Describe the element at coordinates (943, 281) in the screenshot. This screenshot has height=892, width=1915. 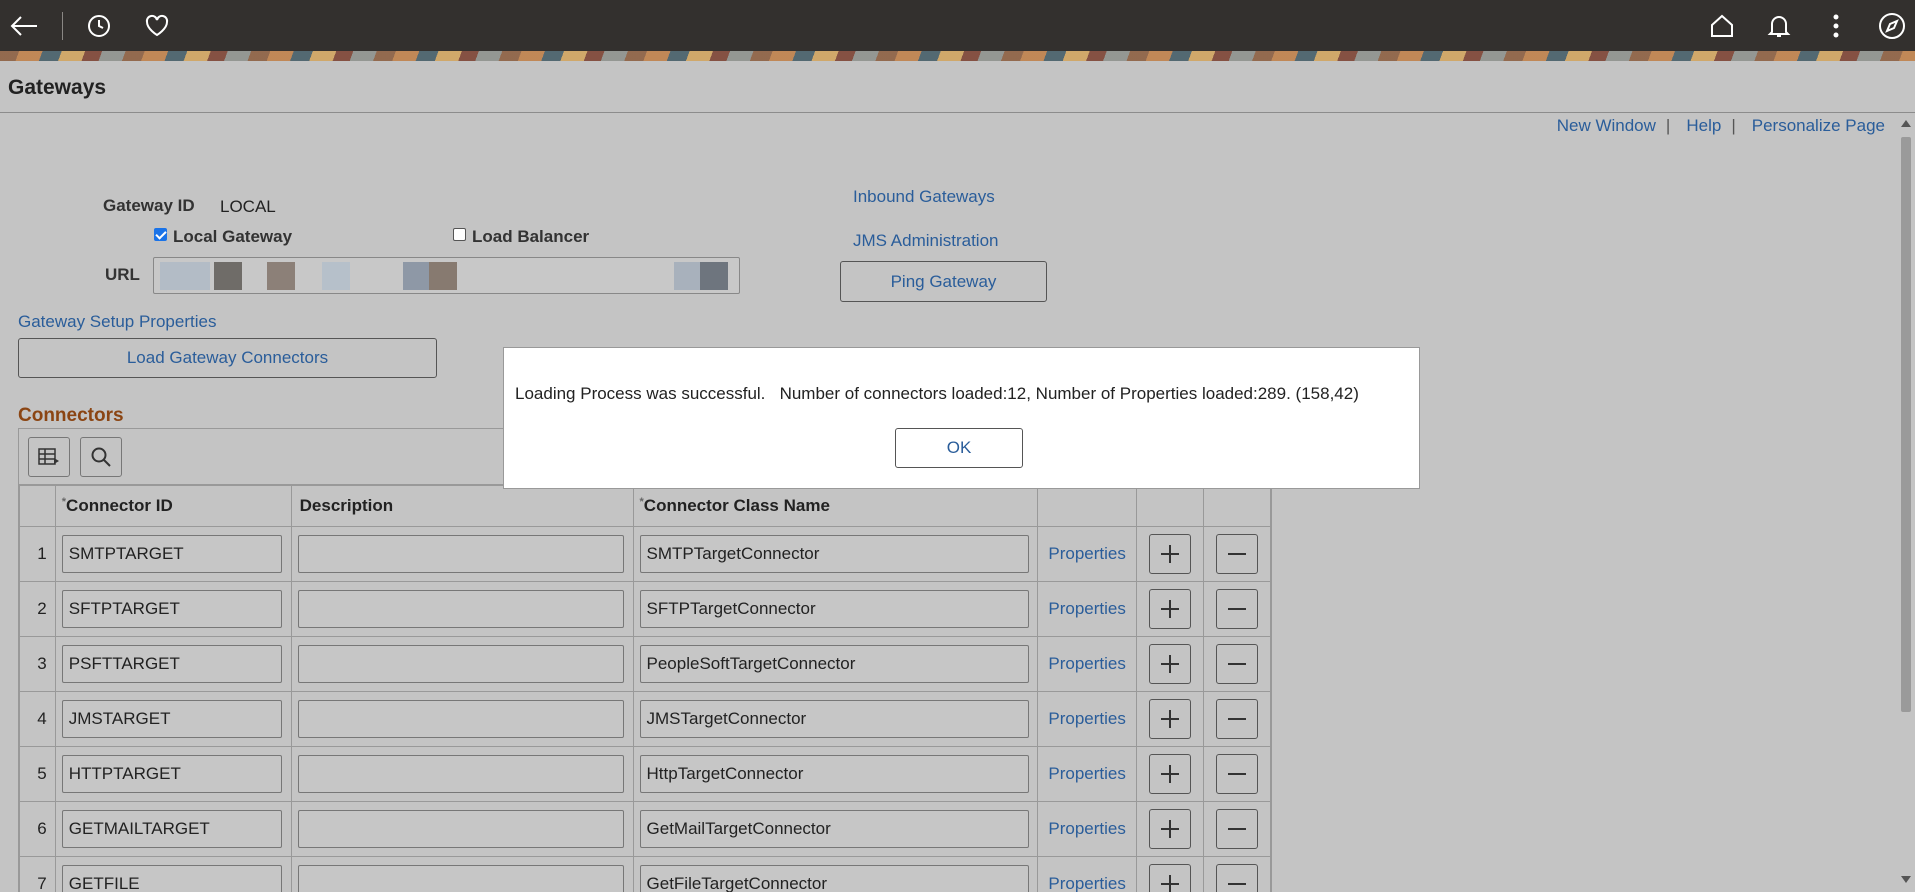
I see `ping-gateway-button: Ping Gateway` at that location.